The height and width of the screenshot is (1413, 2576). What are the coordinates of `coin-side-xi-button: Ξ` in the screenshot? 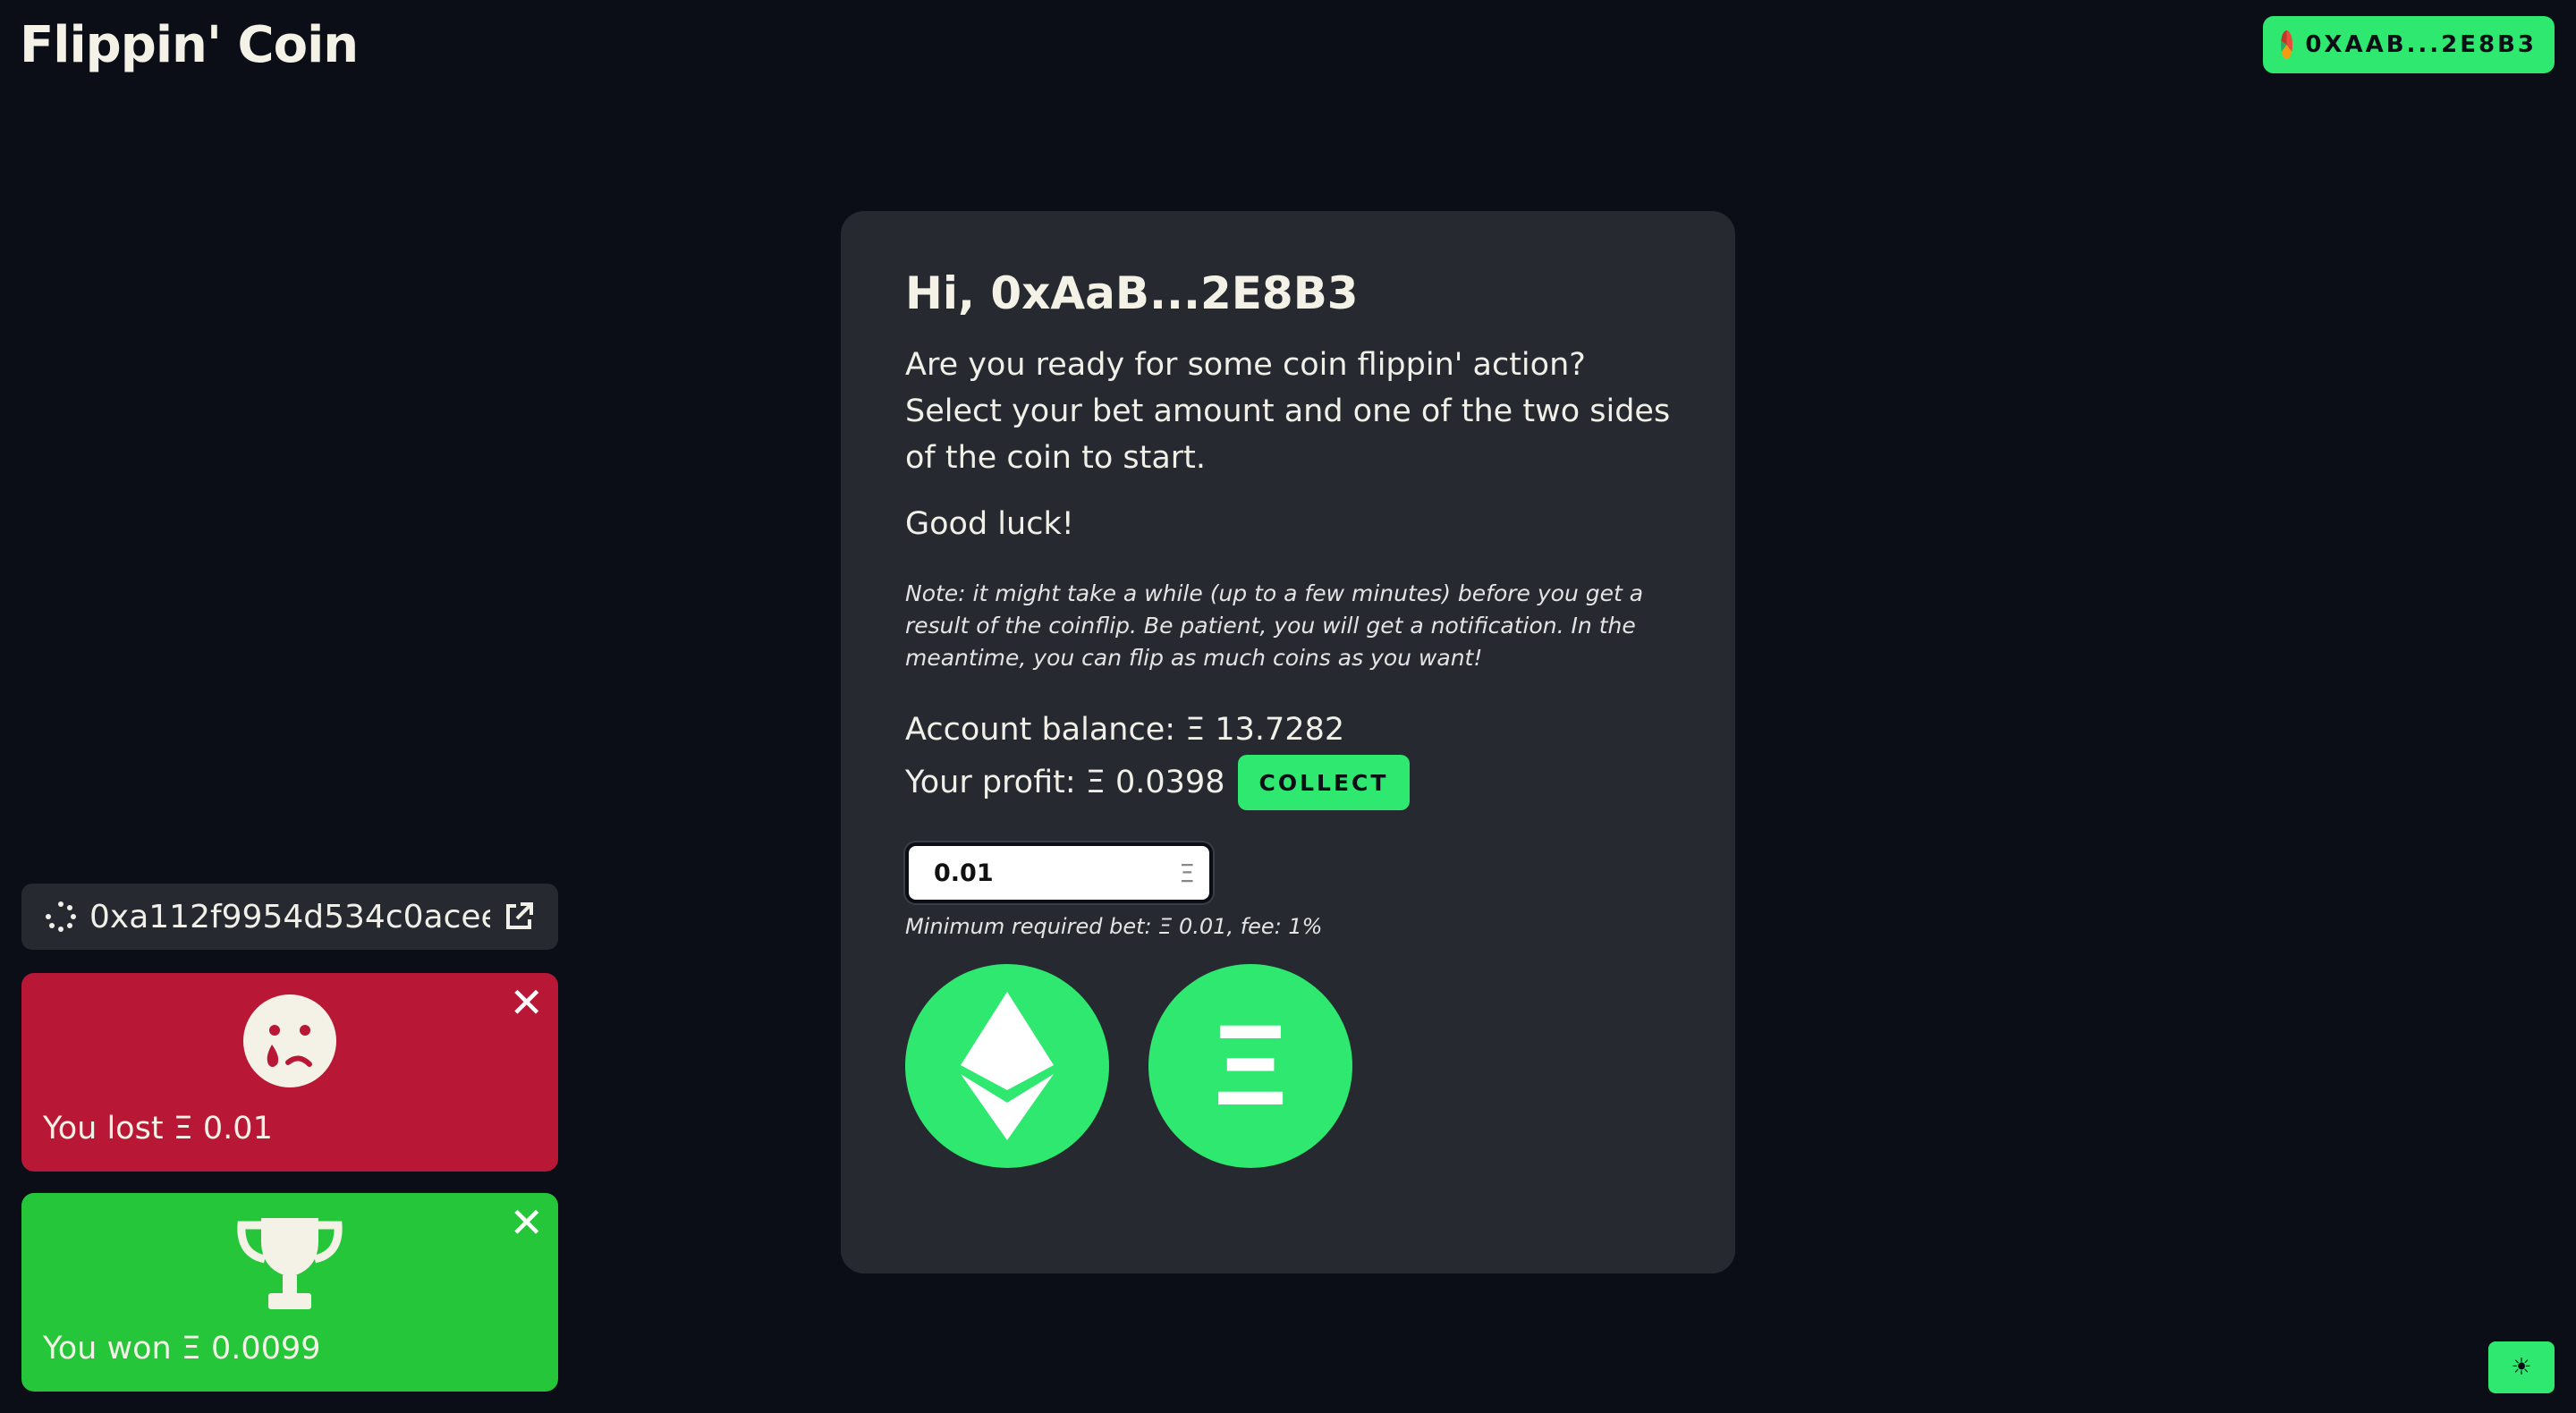 It's located at (1250, 1066).